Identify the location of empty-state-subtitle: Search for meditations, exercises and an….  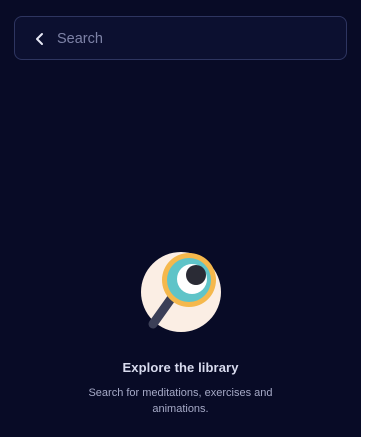
(180, 401).